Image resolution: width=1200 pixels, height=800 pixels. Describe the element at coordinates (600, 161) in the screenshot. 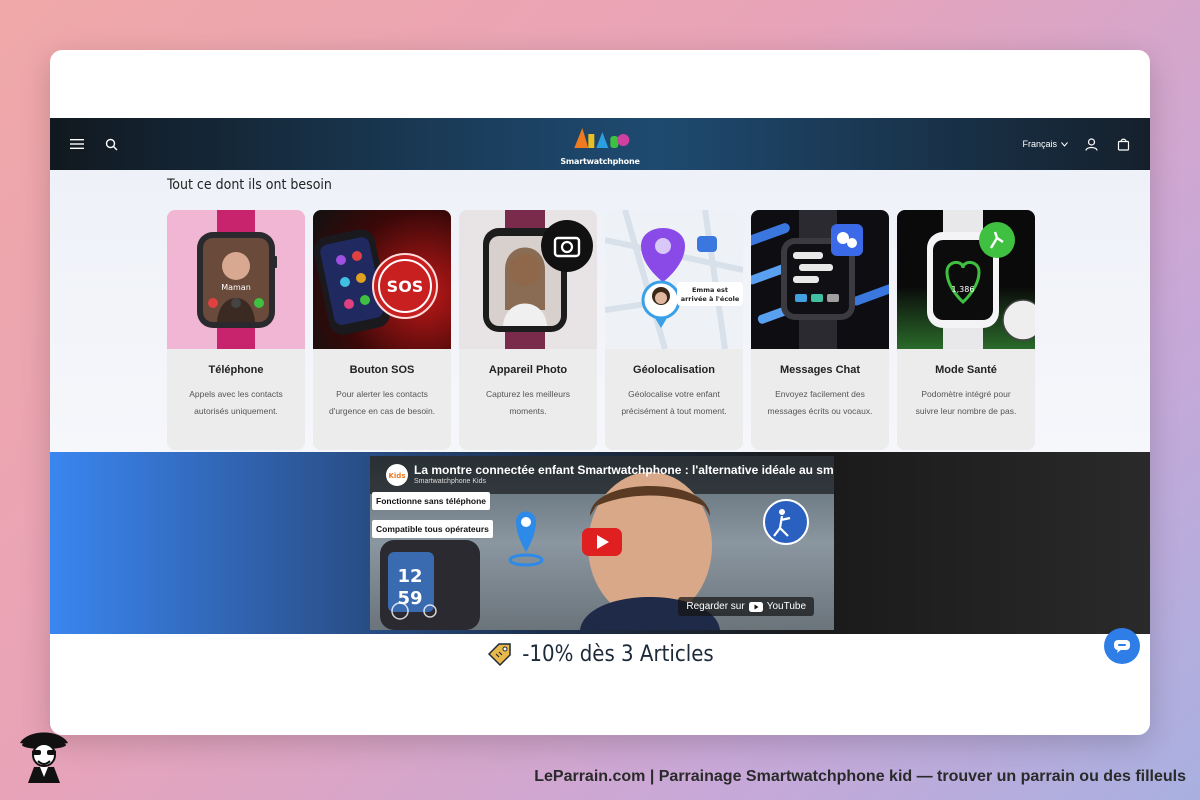

I see `logo-text: Smartwatchphone` at that location.